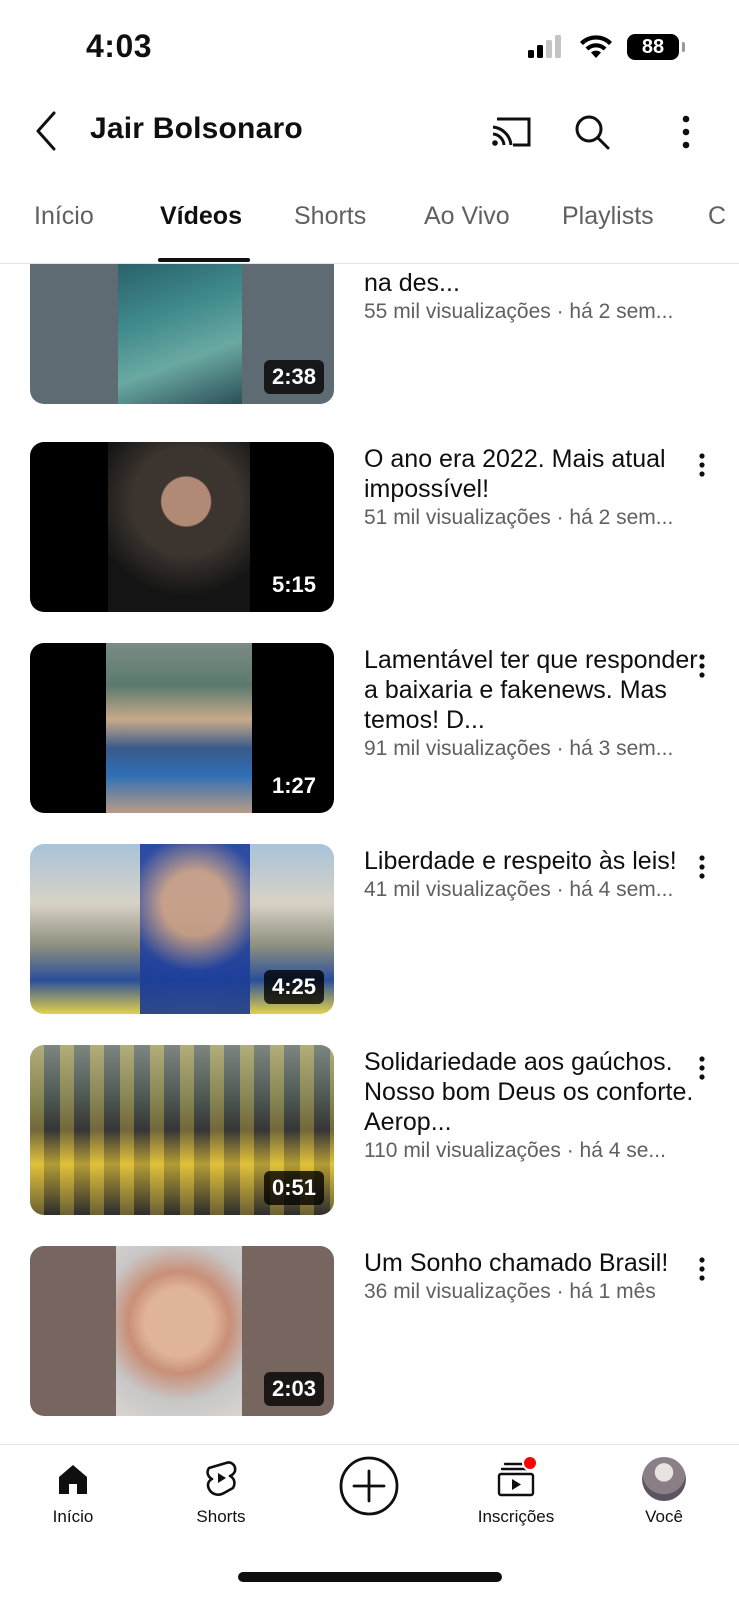 The width and height of the screenshot is (739, 1600). I want to click on notification-dot, so click(530, 1463).